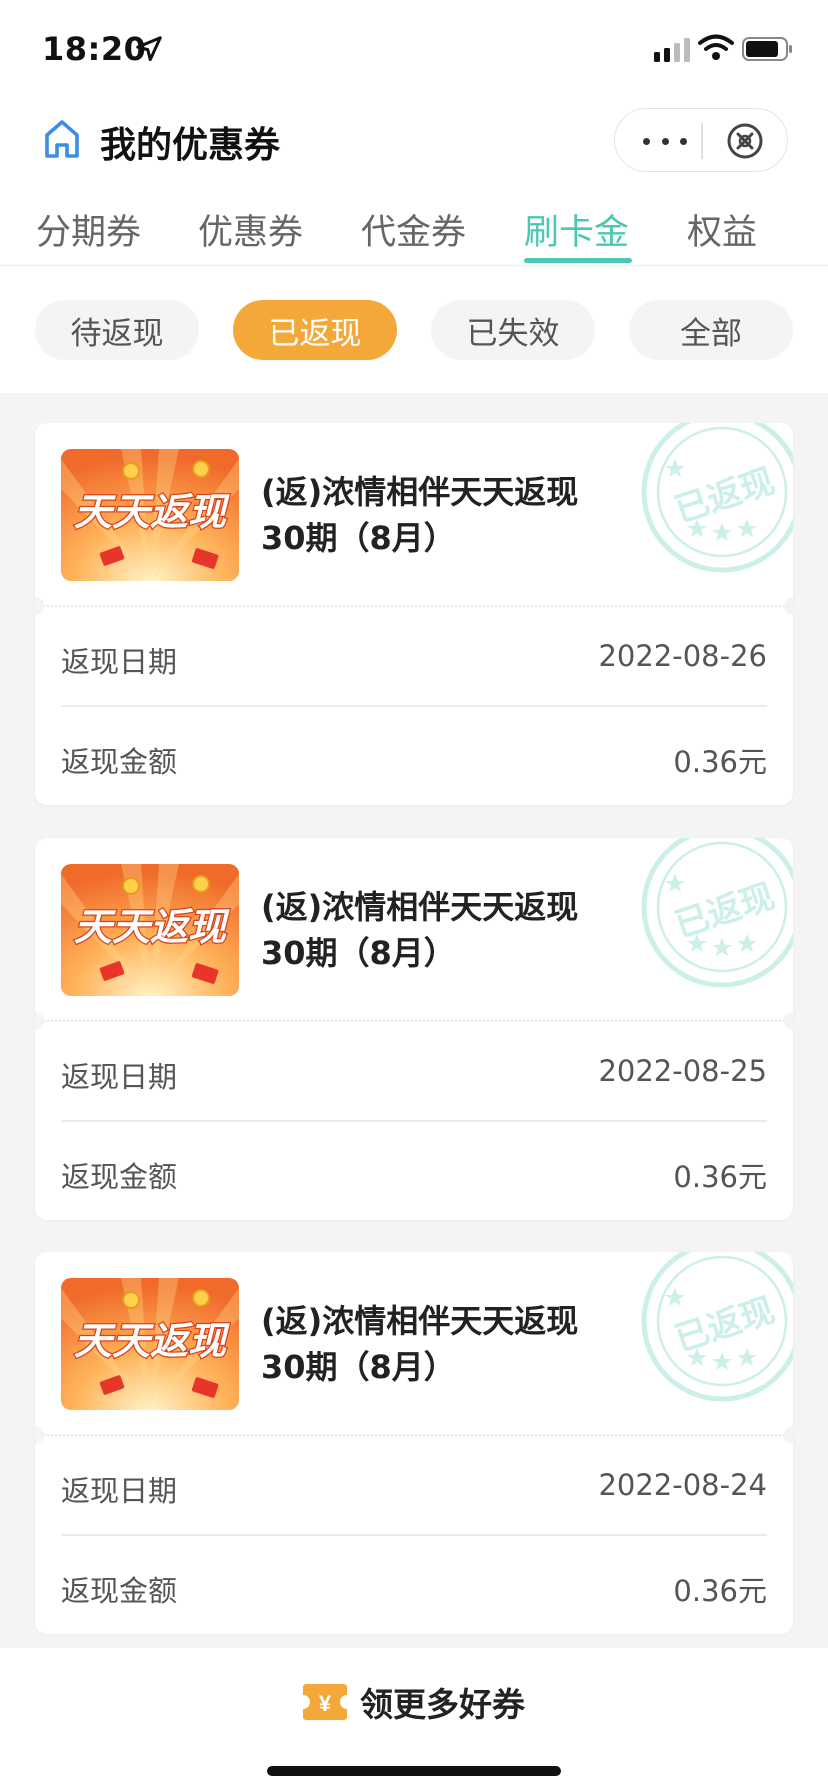 The height and width of the screenshot is (1792, 828). I want to click on tab-voucher: 代金券, so click(413, 229).